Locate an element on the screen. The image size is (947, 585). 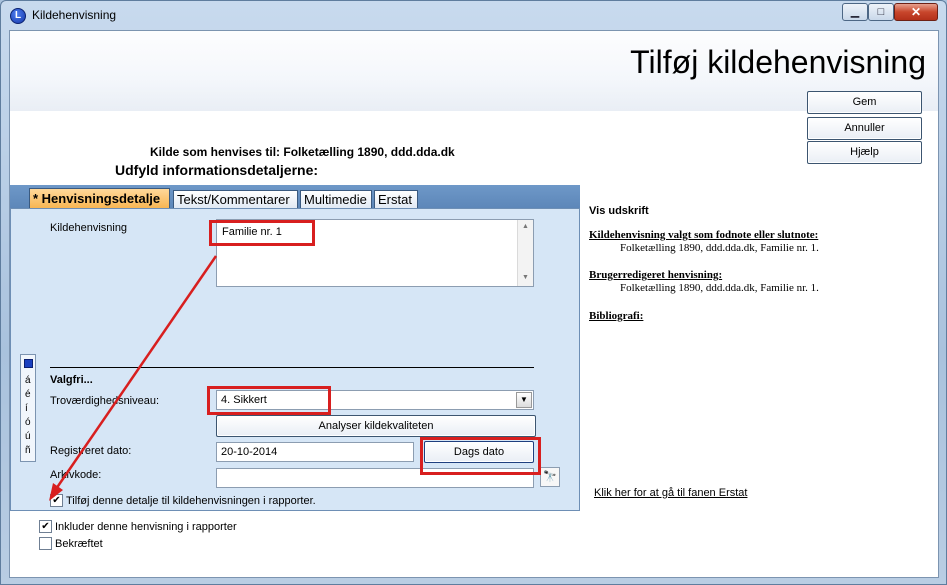
annotation-box-today is located at coordinates (480, 456).